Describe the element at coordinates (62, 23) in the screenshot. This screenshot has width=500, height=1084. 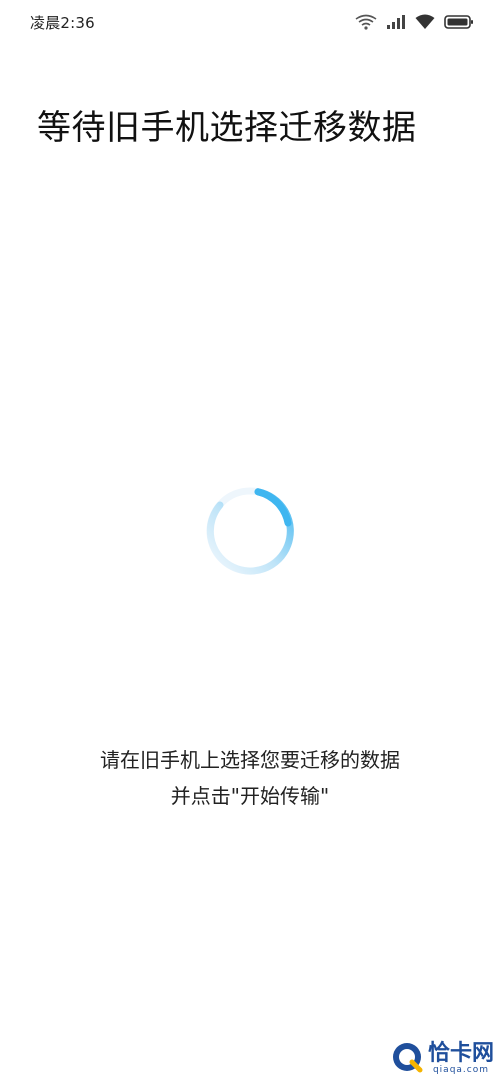
I see `status-time: 凌晨2:36` at that location.